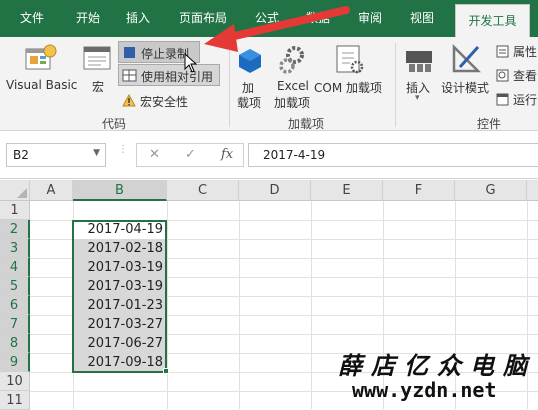 The width and height of the screenshot is (538, 410). I want to click on insert-function-icon: fx, so click(227, 154).